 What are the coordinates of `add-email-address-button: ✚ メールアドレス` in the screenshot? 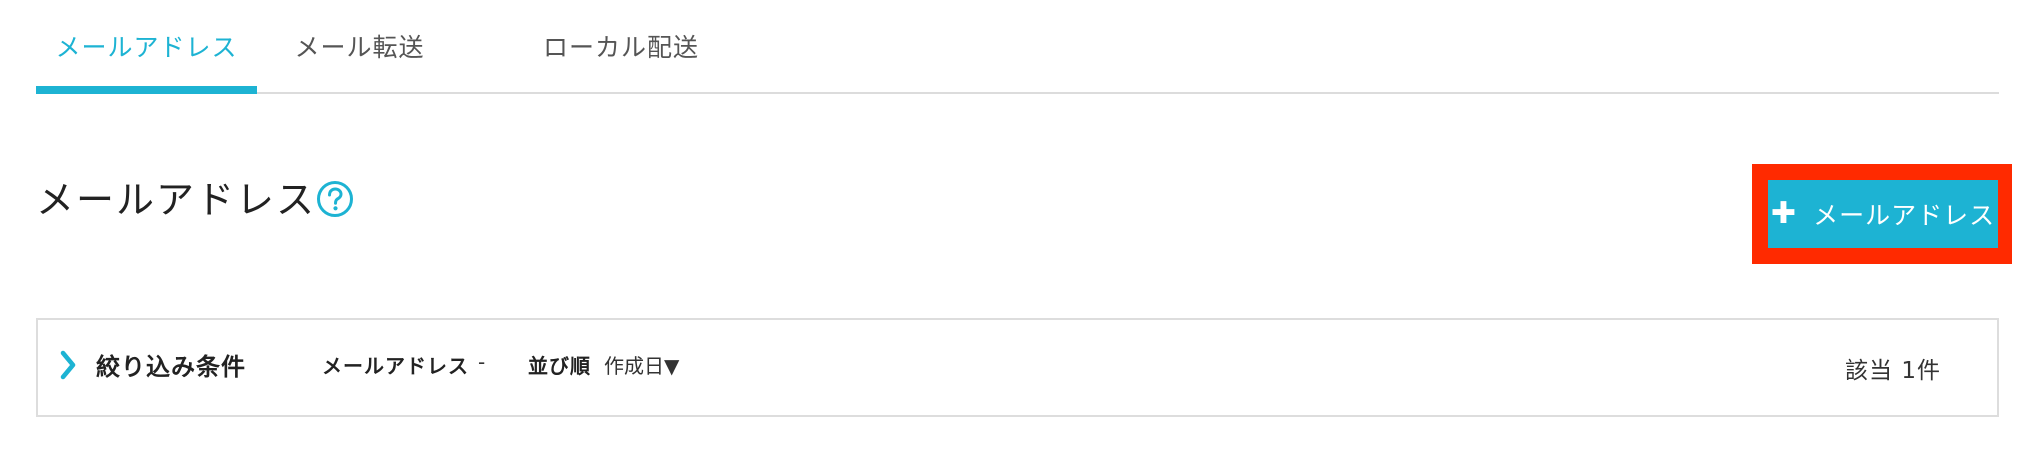 It's located at (1883, 214).